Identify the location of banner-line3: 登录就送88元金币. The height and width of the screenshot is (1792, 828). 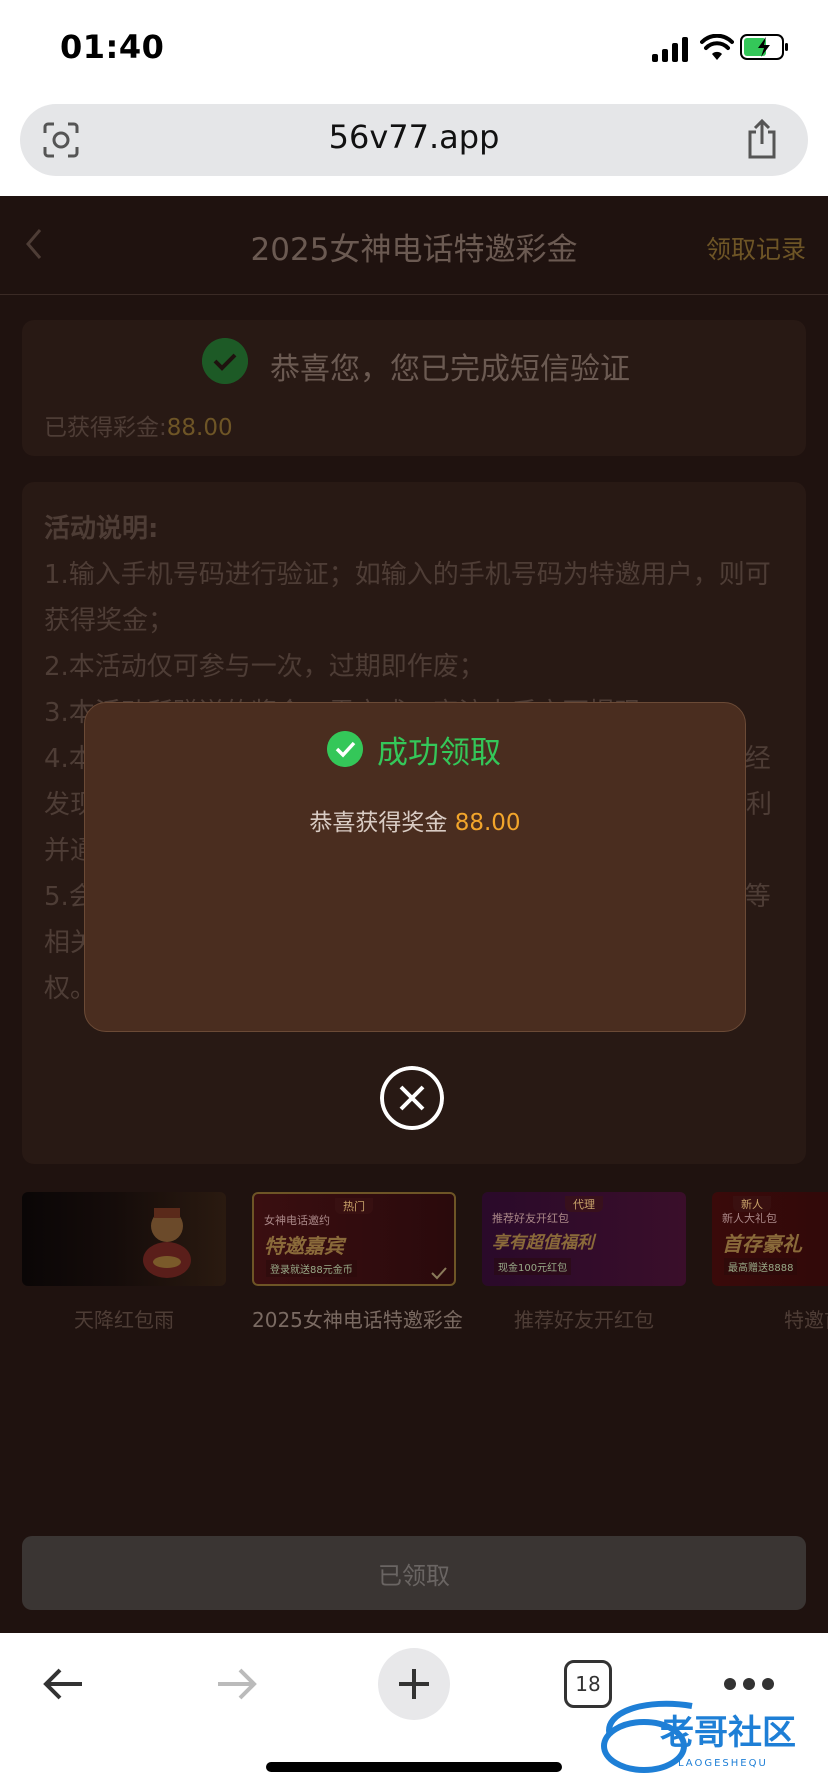
(311, 1268).